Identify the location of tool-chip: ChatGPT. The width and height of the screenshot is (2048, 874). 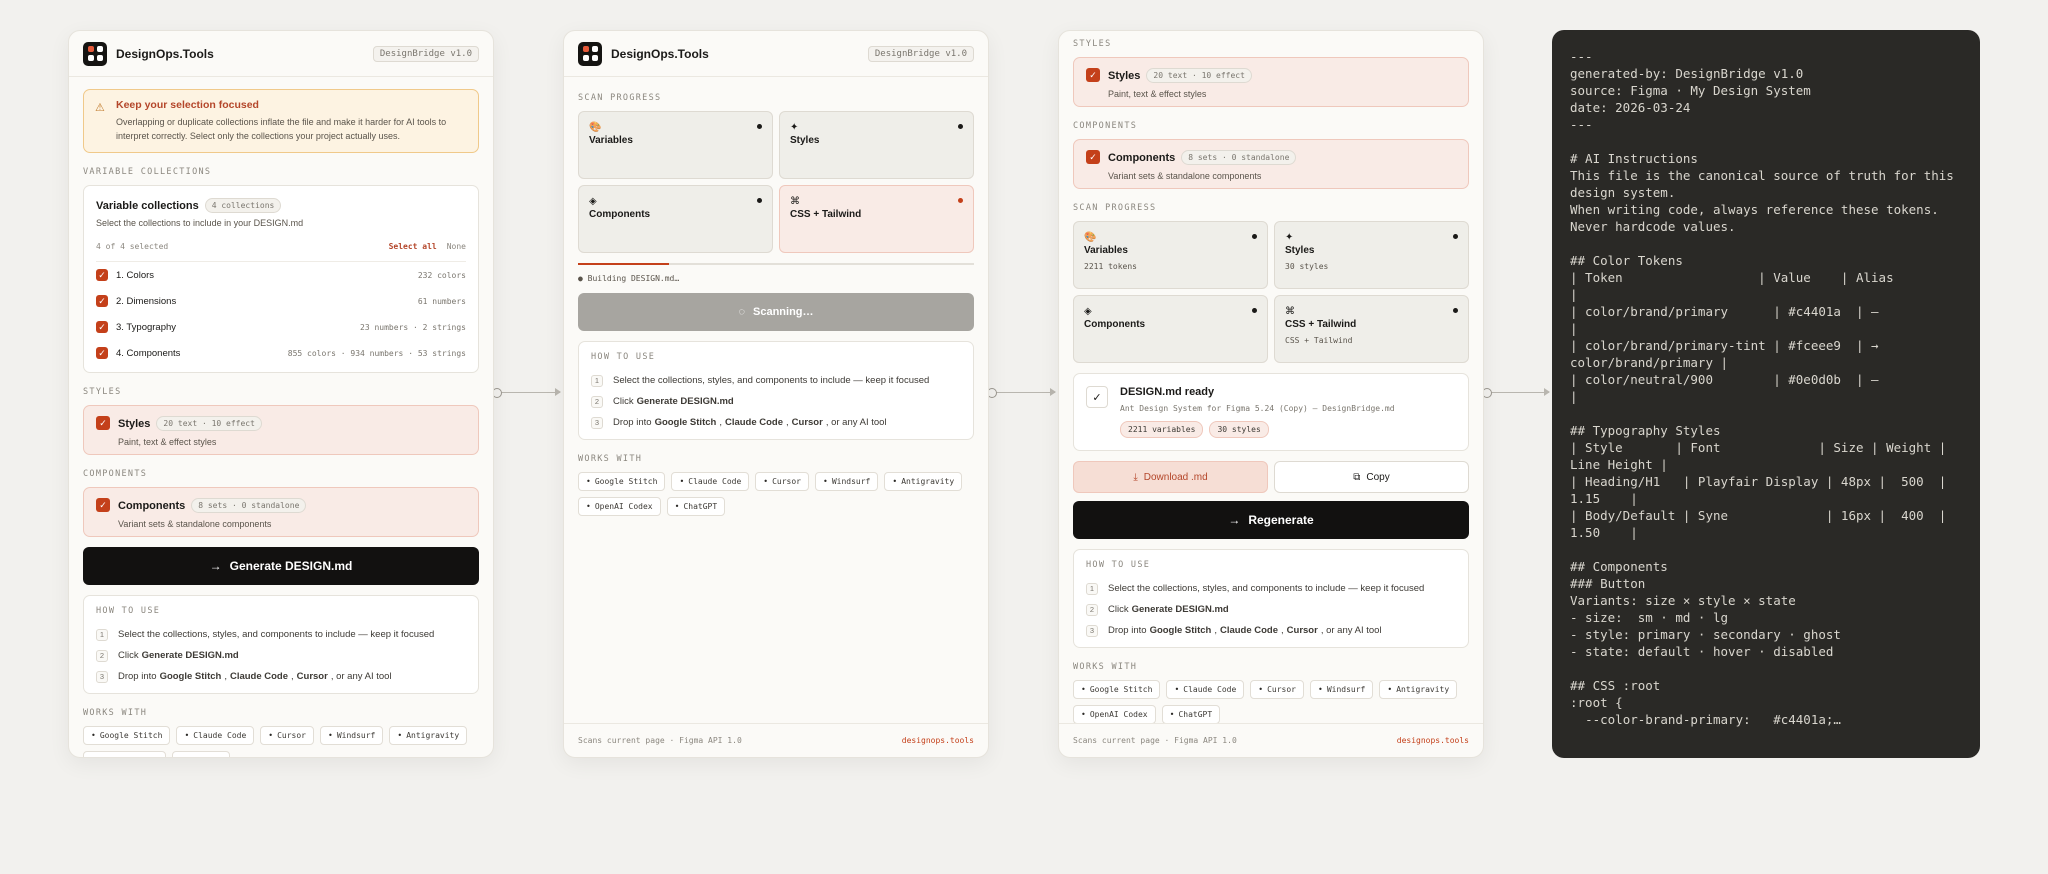
(696, 506).